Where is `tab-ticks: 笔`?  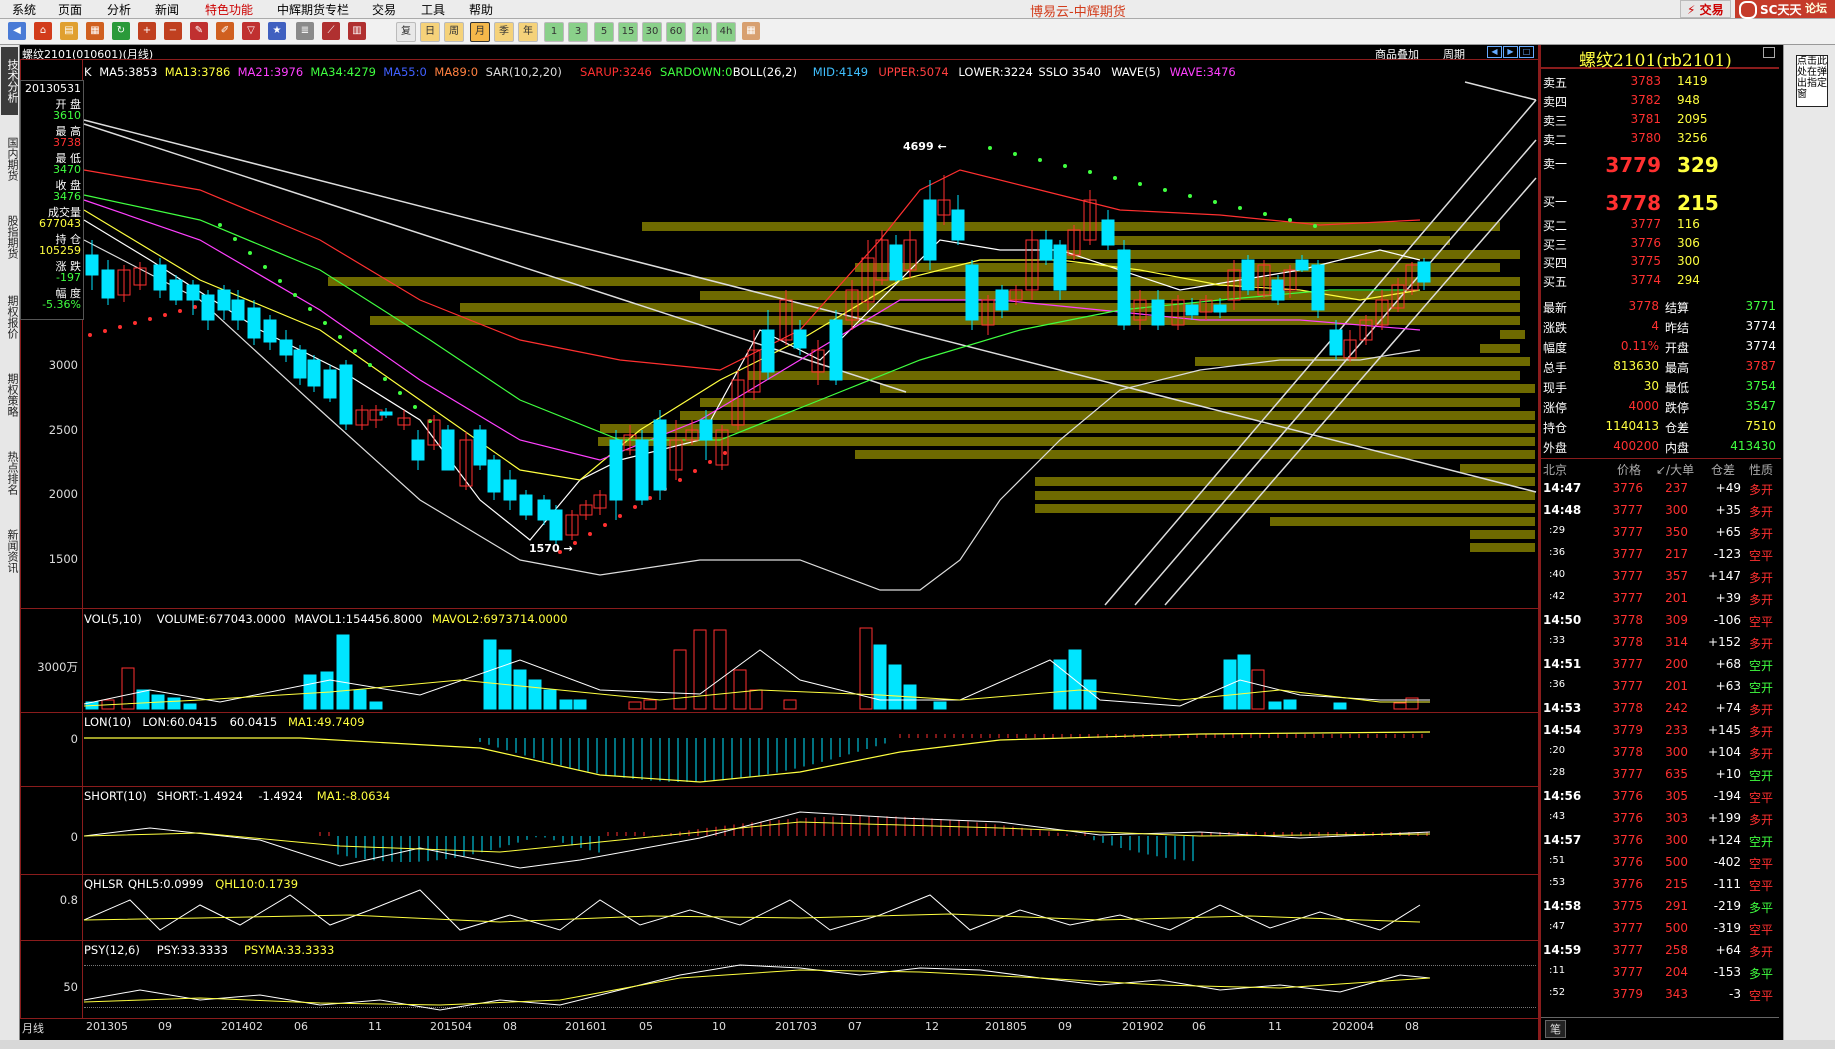 tab-ticks: 笔 is located at coordinates (1555, 1029).